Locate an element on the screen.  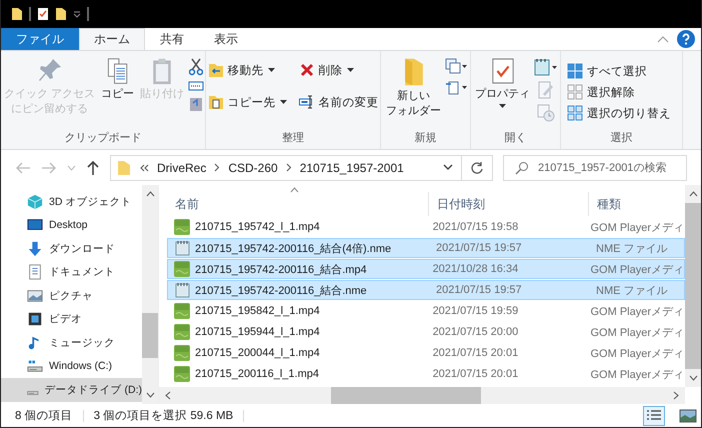
ribbon-button: プロパティ is located at coordinates (502, 81).